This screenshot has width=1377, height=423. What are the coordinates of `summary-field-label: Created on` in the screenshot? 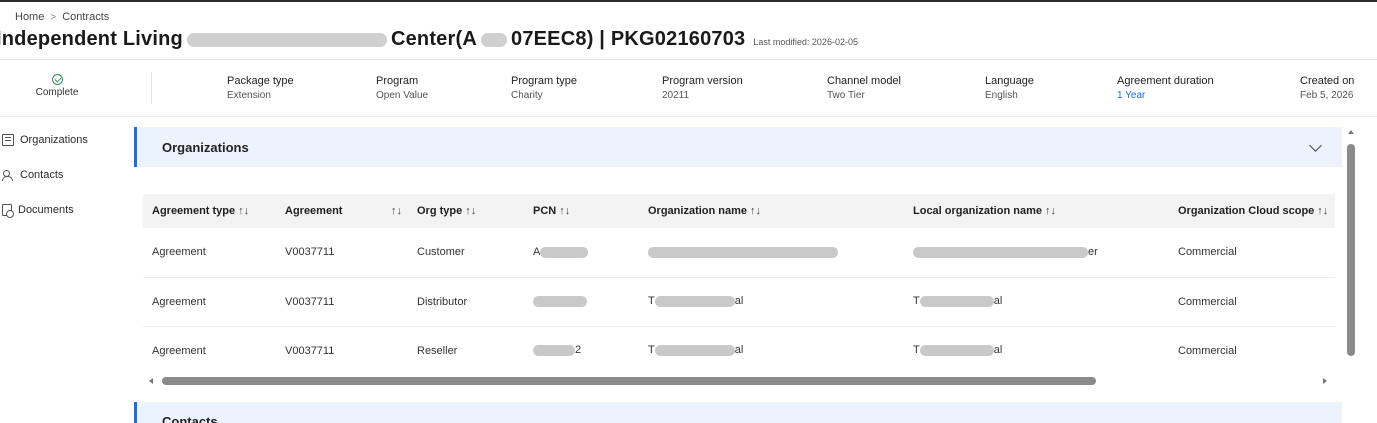 It's located at (1327, 81).